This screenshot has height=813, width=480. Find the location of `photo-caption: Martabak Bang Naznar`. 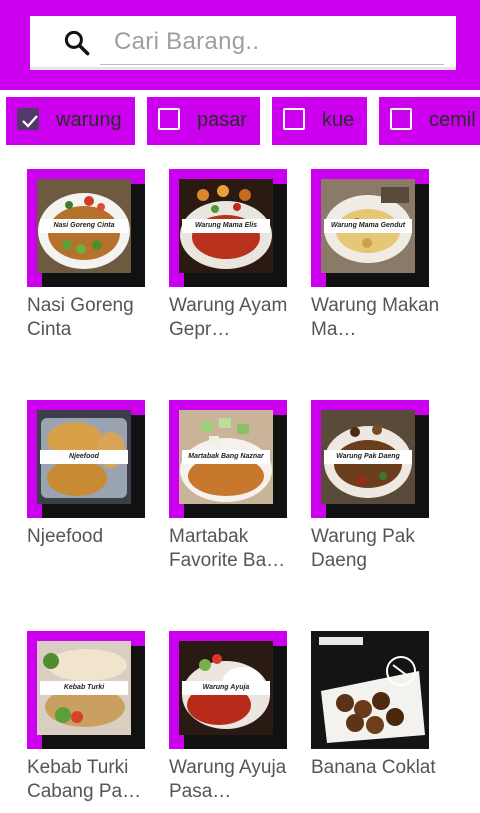

photo-caption: Martabak Bang Naznar is located at coordinates (226, 457).